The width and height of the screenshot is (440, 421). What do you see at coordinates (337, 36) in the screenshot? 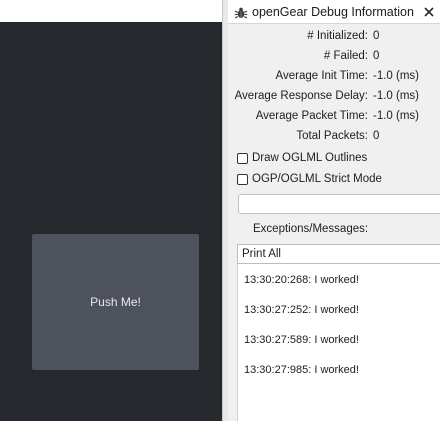
I see `stat-label: # Initialized:` at bounding box center [337, 36].